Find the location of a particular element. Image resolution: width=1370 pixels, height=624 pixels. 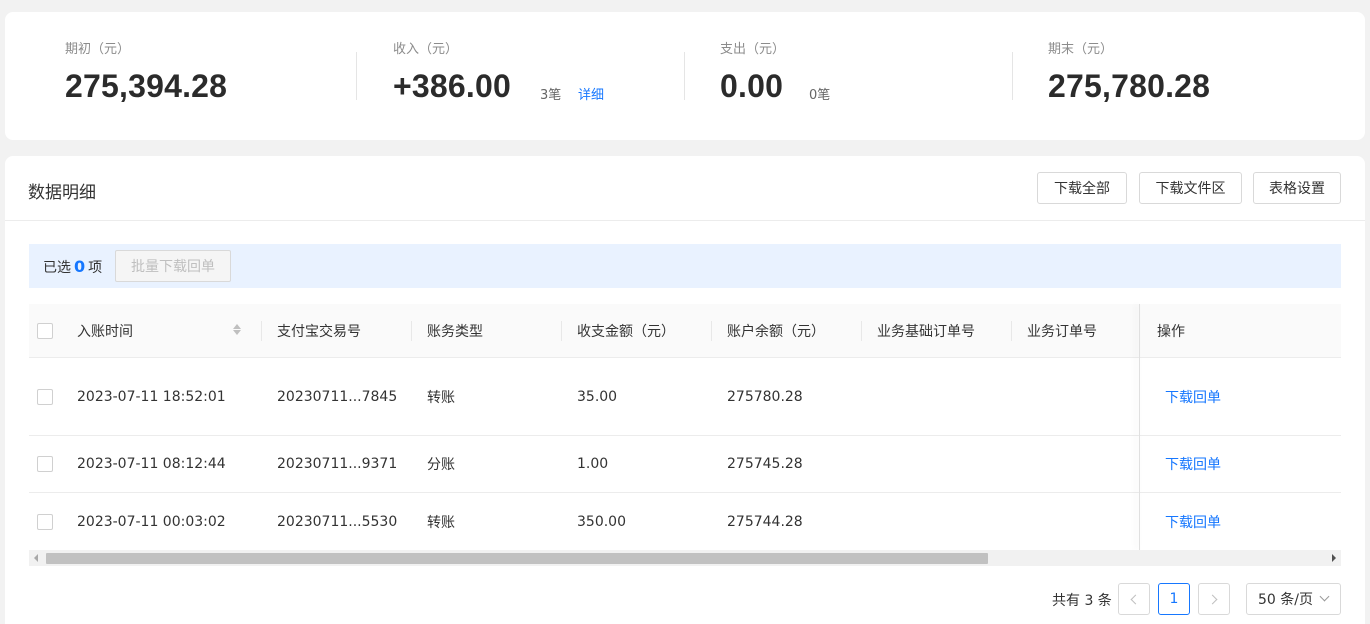

page-size-select: 50 条/页 is located at coordinates (1293, 599).